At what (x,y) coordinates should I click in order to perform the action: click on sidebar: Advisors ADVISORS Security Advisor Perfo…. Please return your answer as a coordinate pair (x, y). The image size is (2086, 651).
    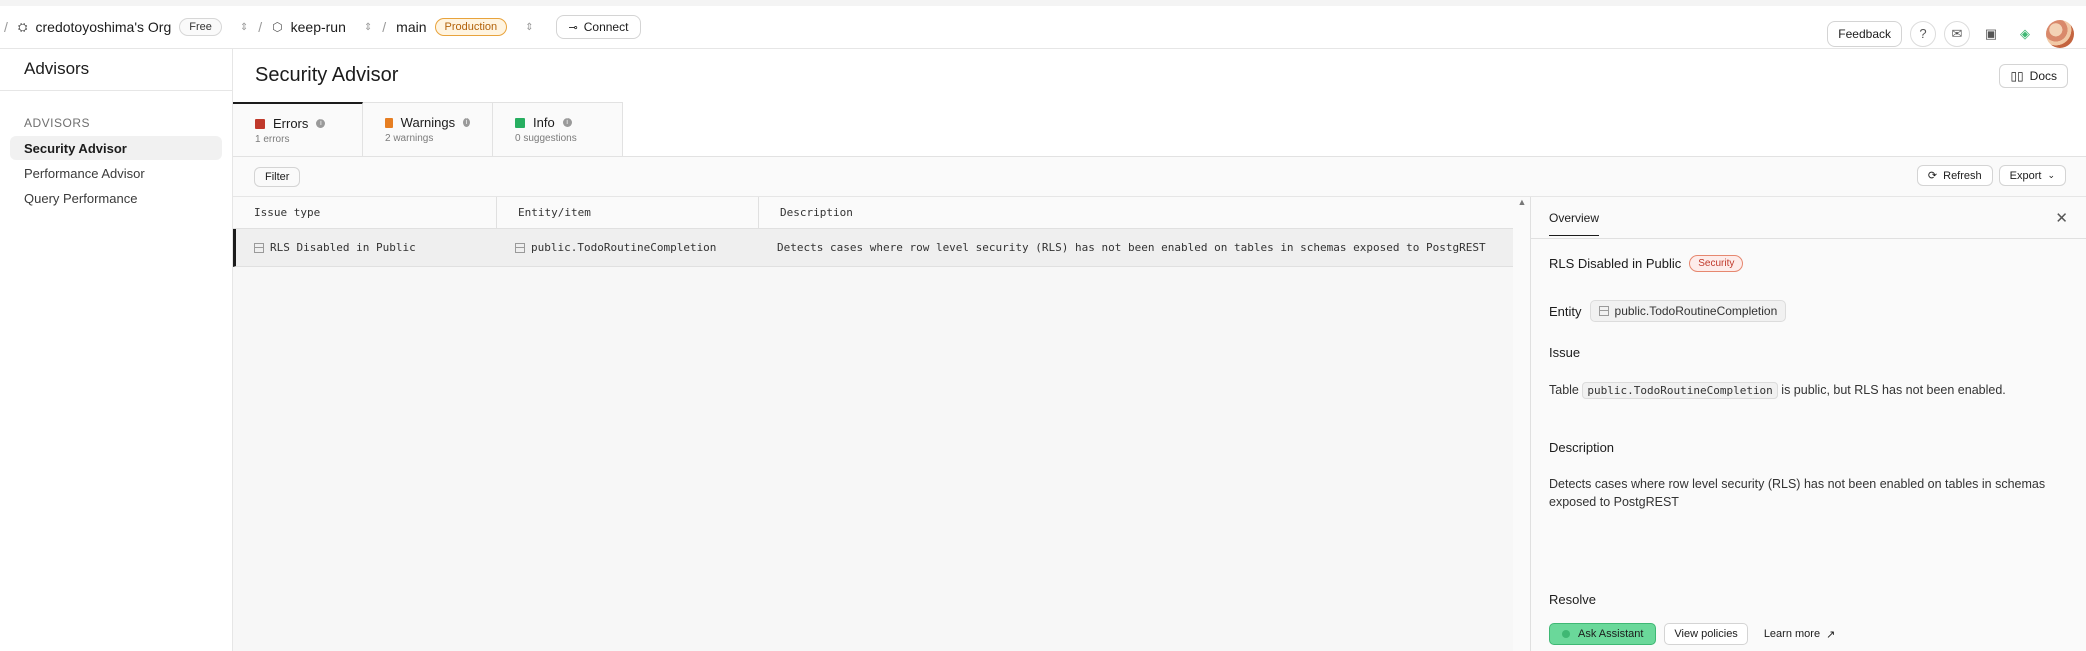
    Looking at the image, I should click on (116, 350).